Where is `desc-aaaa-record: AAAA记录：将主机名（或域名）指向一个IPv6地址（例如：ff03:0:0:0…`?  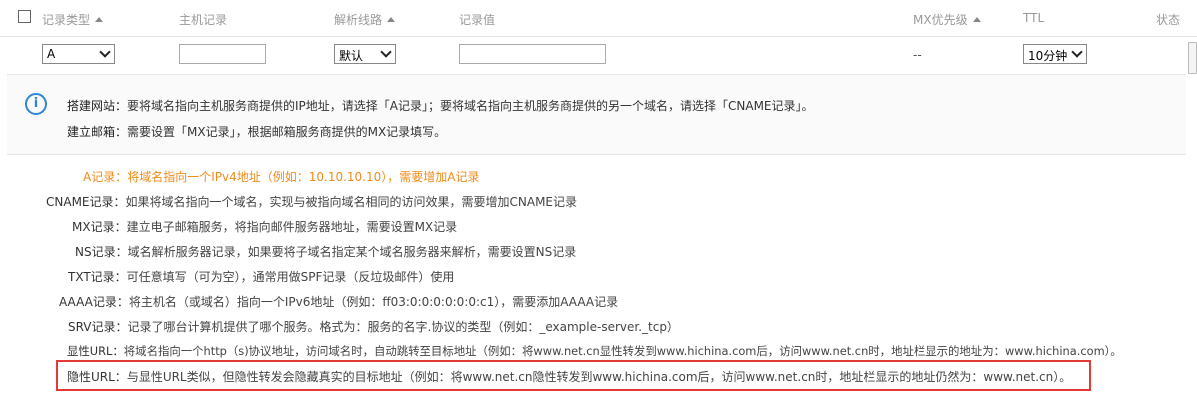 desc-aaaa-record: AAAA记录：将主机名（或域名）指向一个IPv6地址（例如：ff03:0:0:0… is located at coordinates (338, 301).